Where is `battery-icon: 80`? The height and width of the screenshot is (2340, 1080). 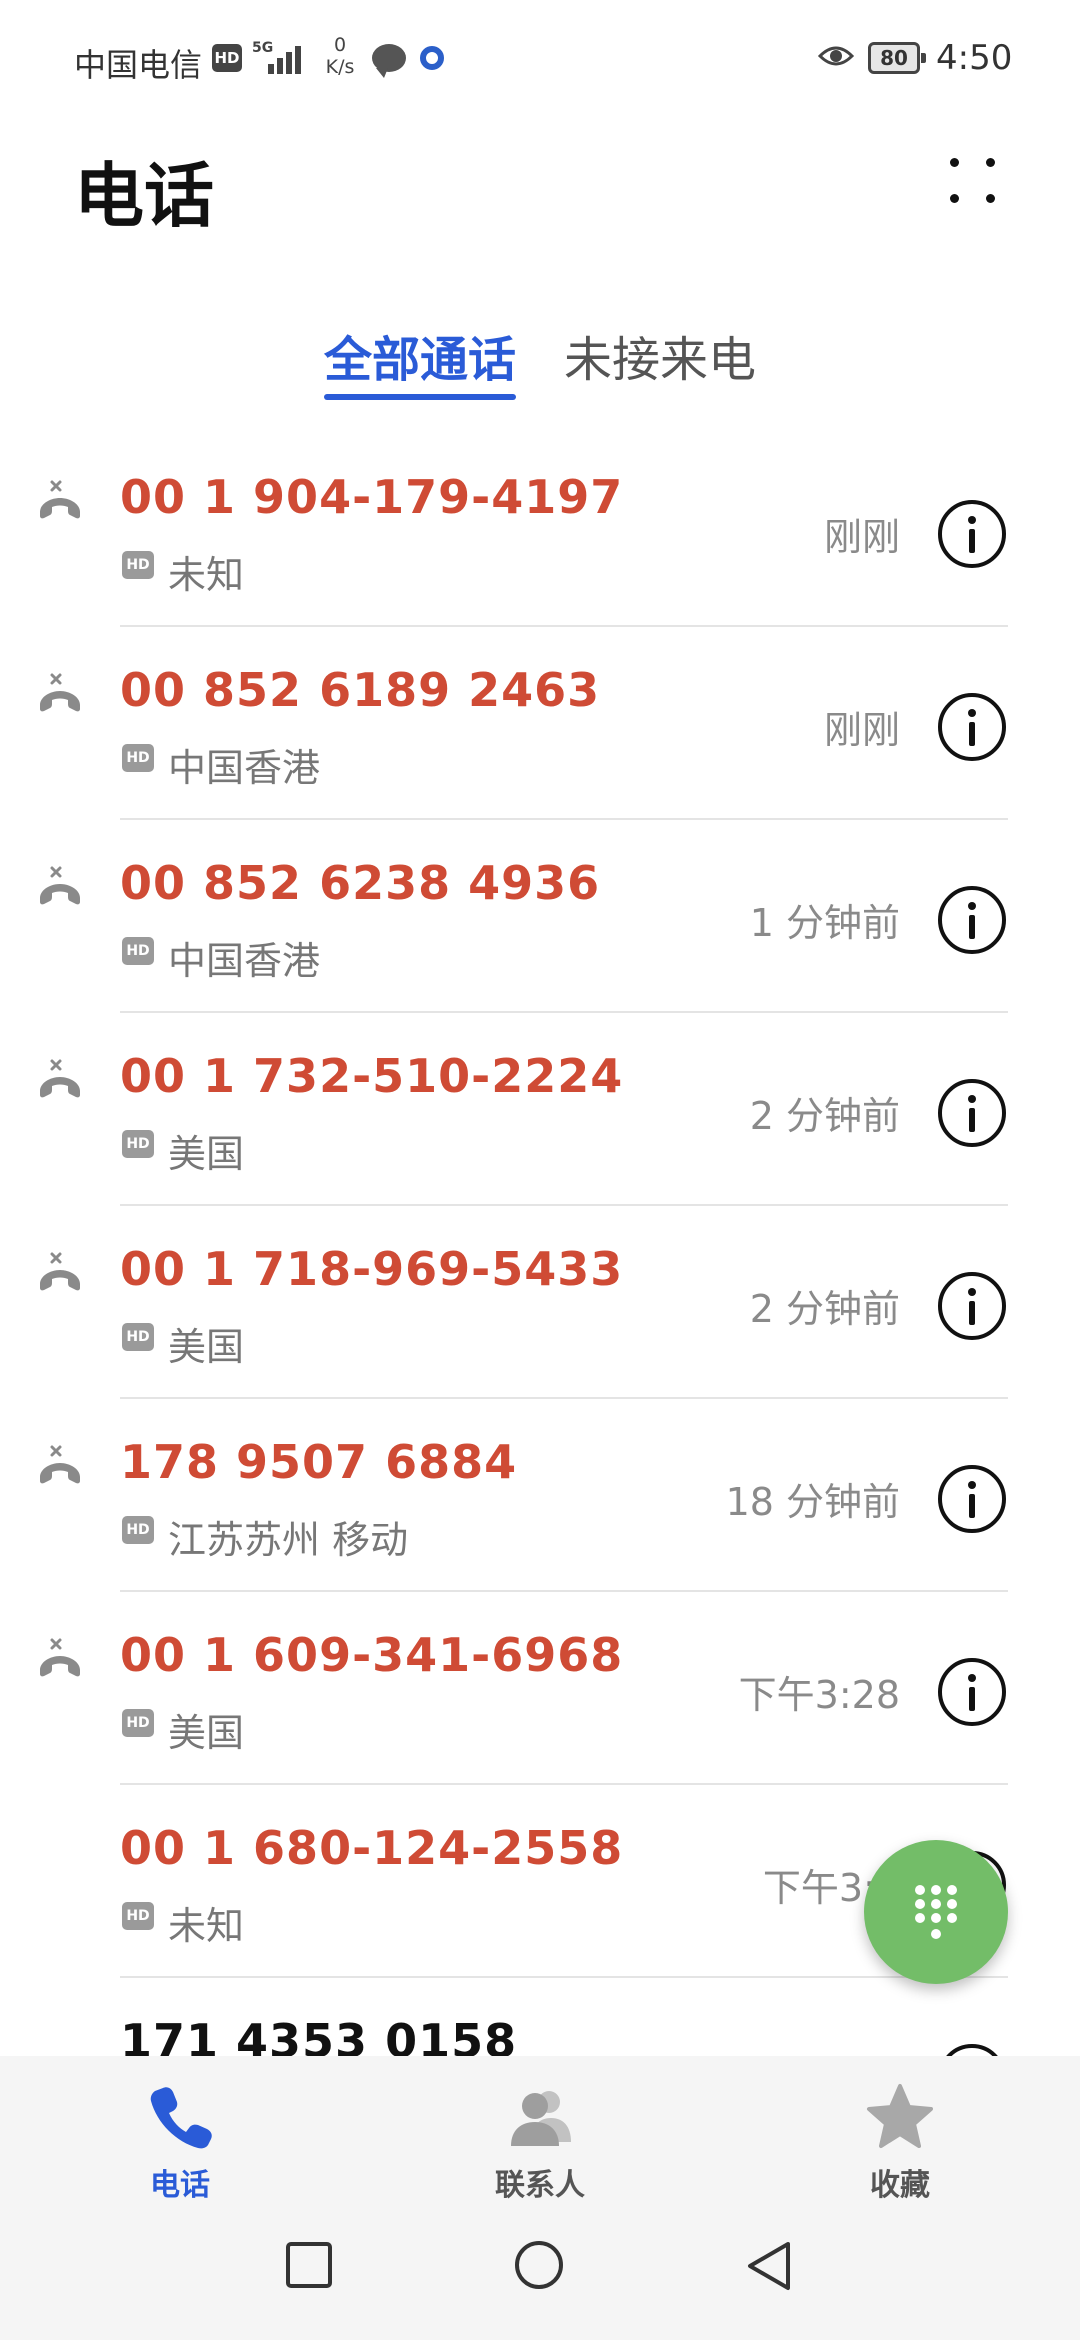
battery-icon: 80 is located at coordinates (897, 58).